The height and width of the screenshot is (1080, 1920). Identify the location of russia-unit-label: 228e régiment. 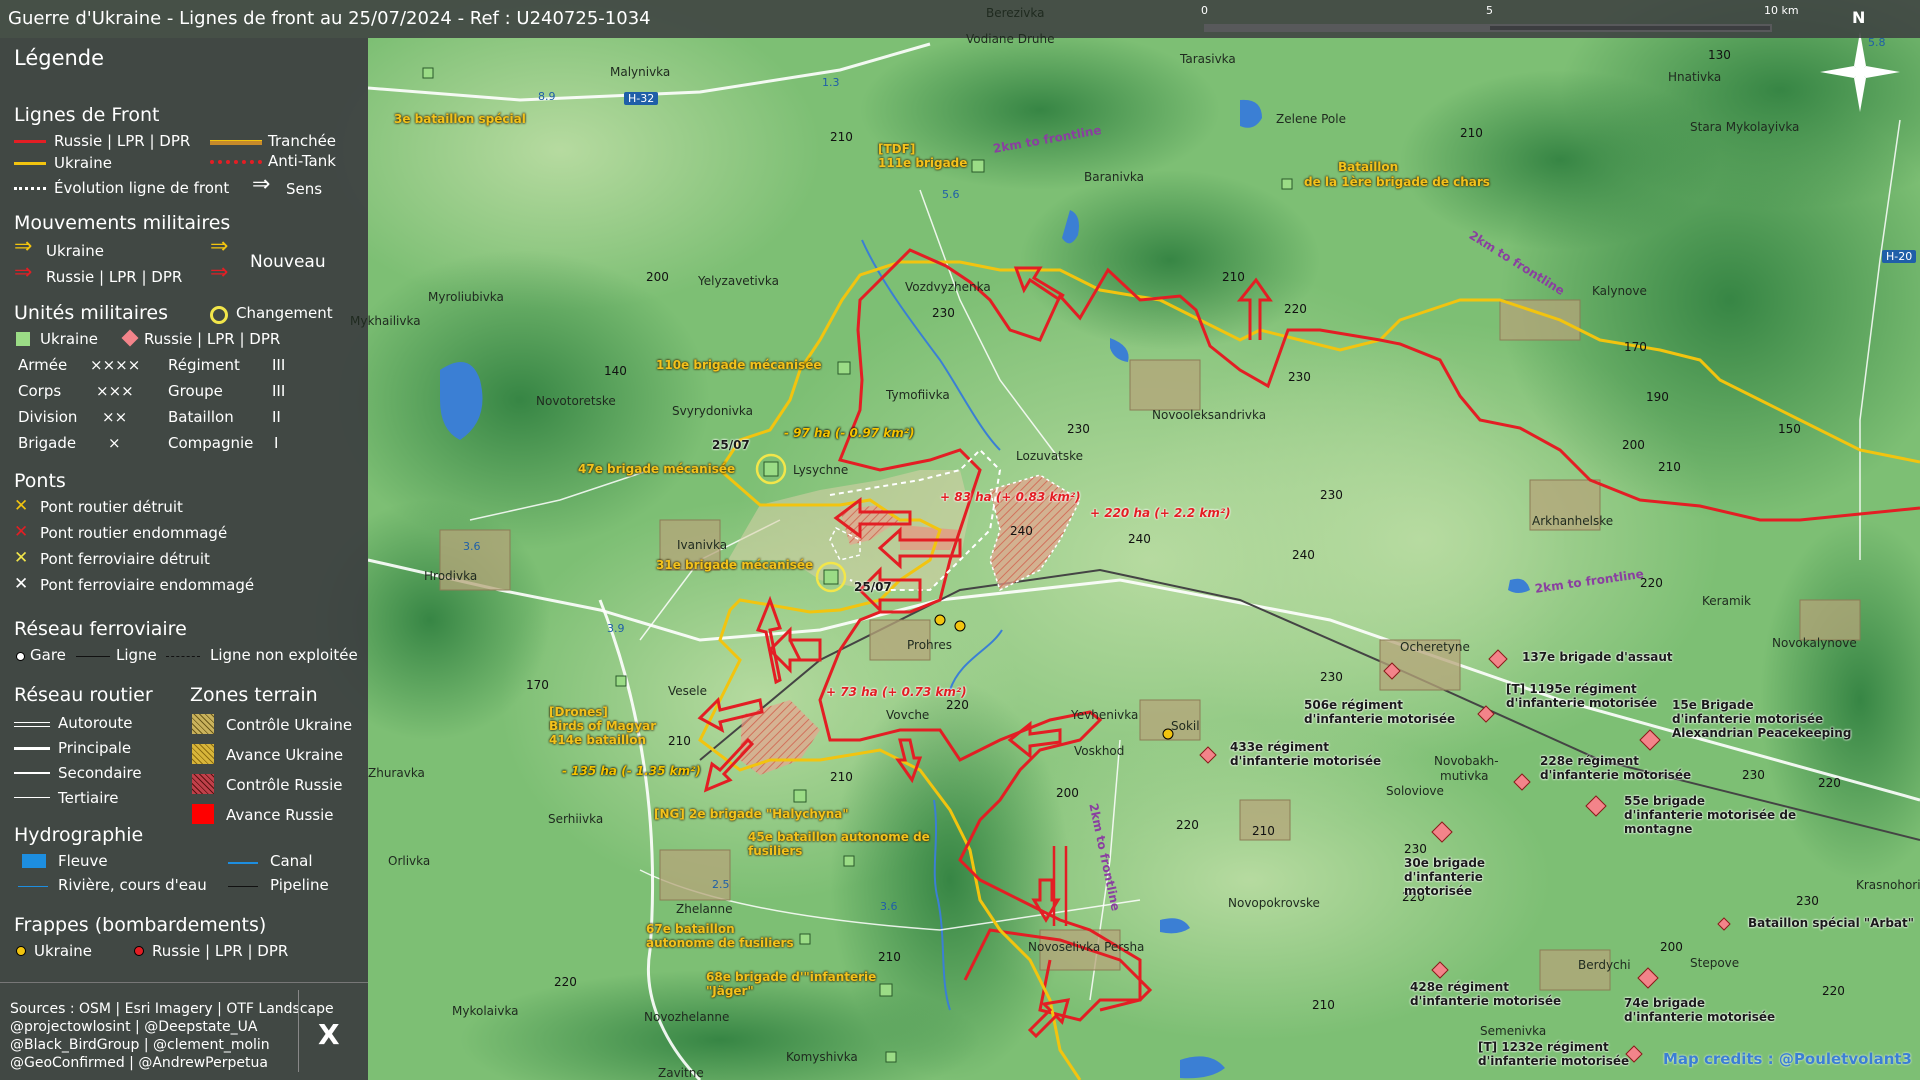
(1590, 761).